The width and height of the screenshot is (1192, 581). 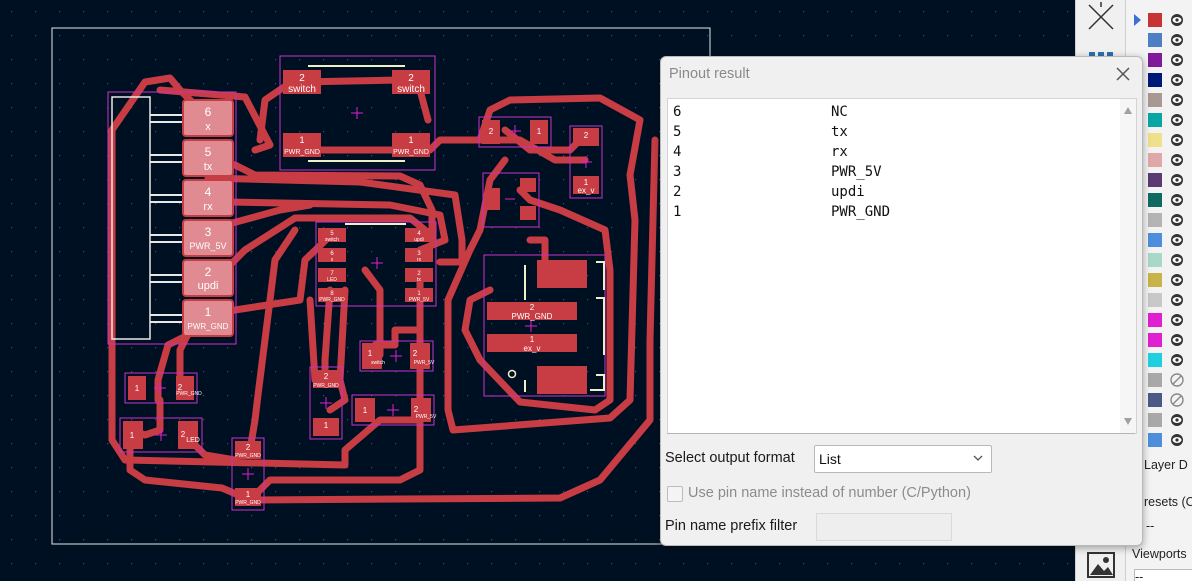 I want to click on cross-probe-tool-button, so click(x=1101, y=17).